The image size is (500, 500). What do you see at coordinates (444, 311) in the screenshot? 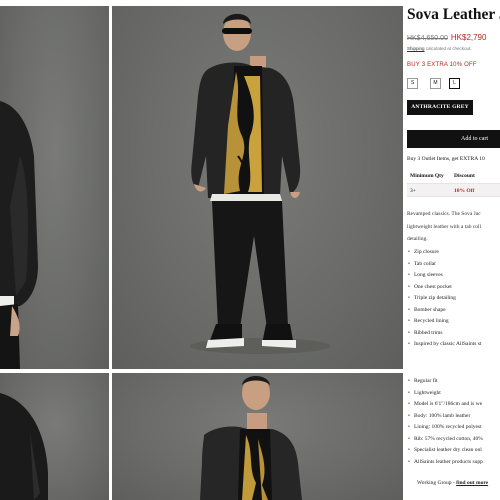
I see `feature-item: Bomber shape` at bounding box center [444, 311].